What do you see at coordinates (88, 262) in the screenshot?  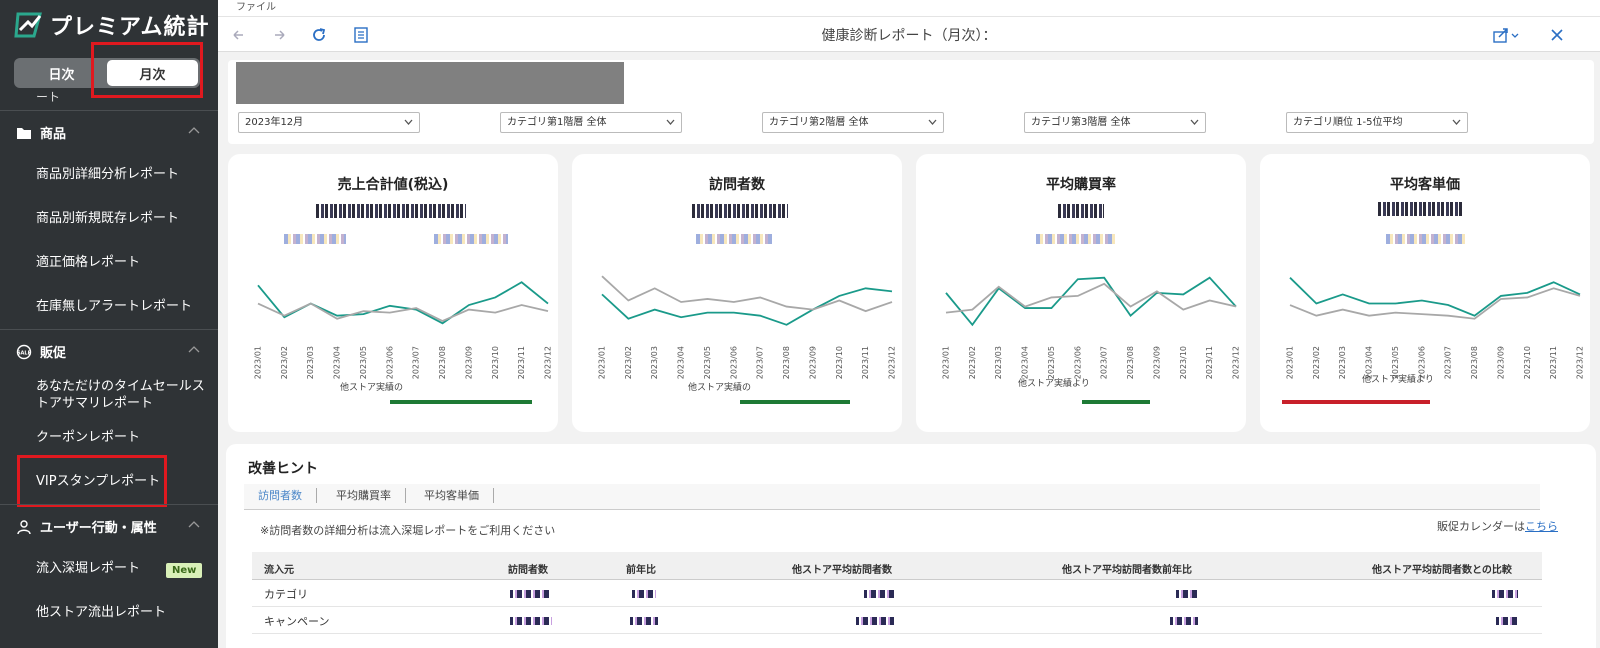 I see `sidebar-item-fair-price: 適正価格レポート` at bounding box center [88, 262].